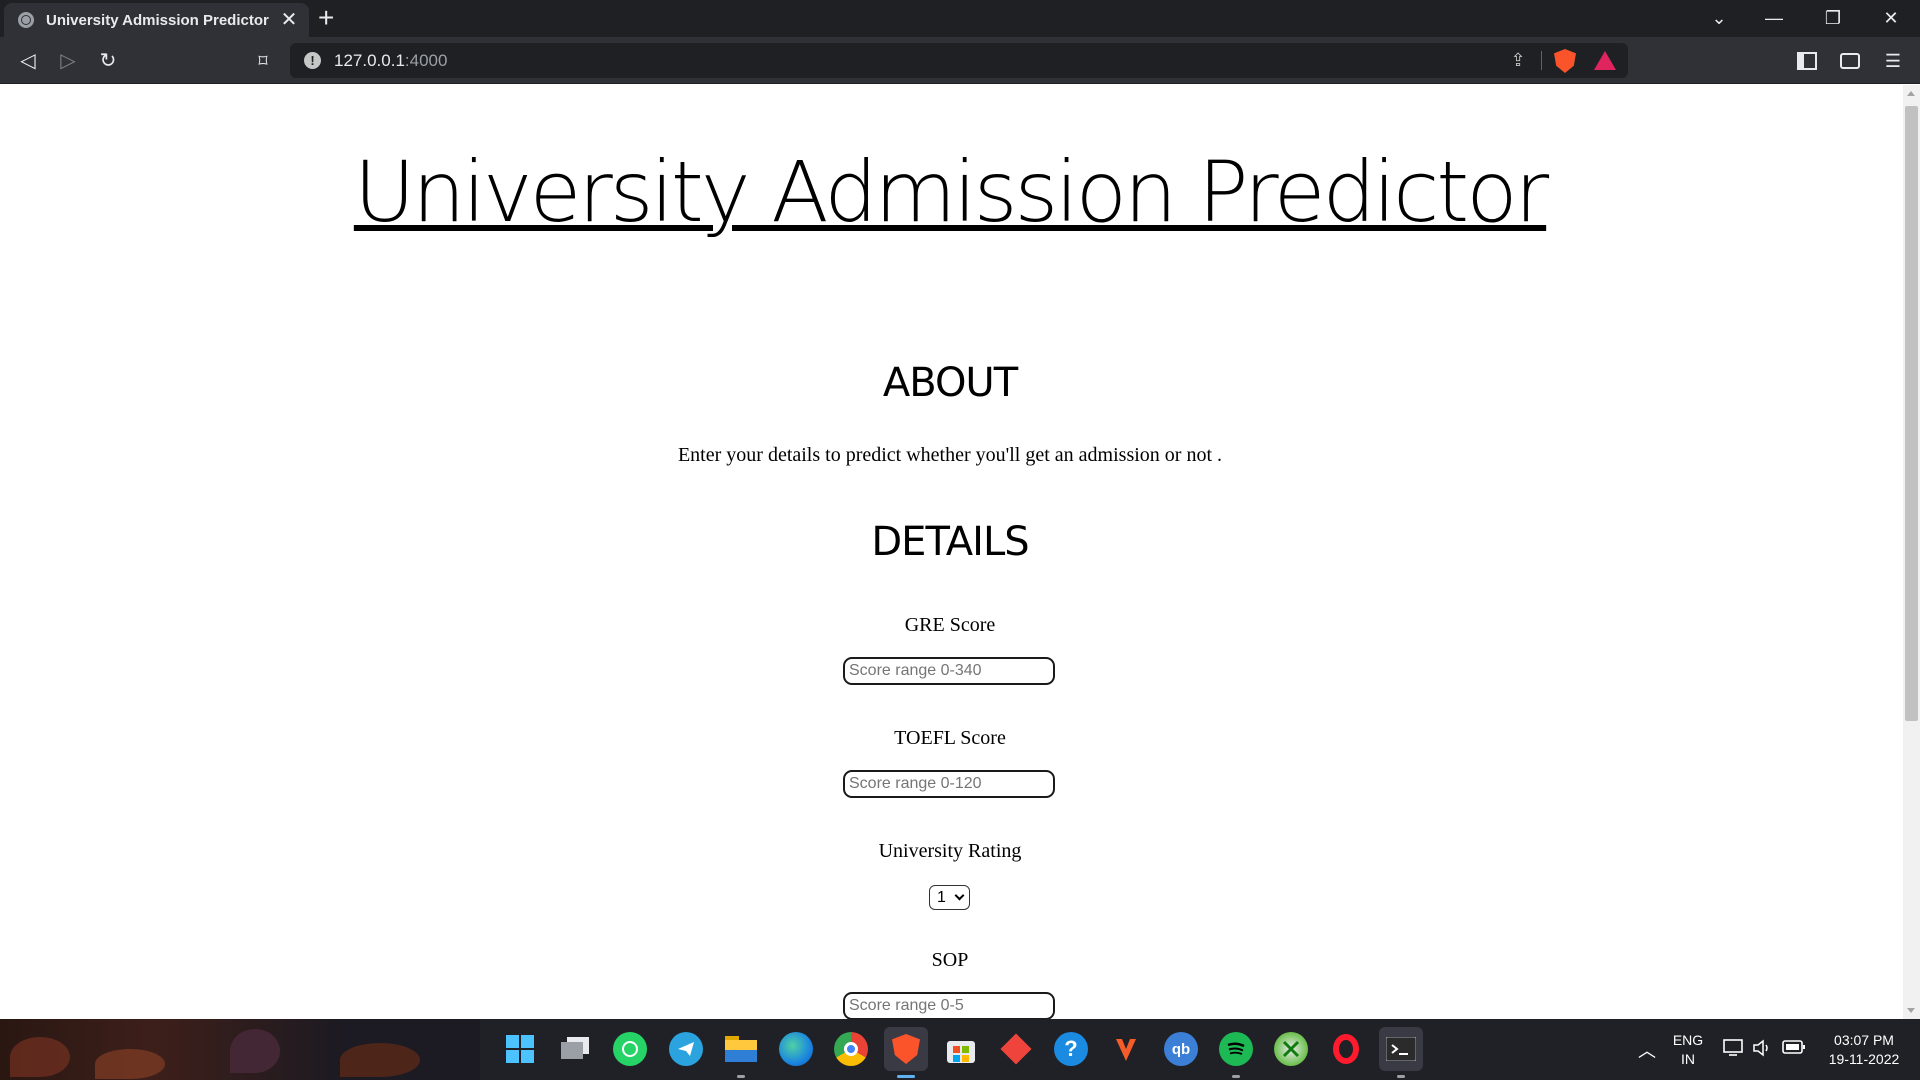 The image size is (1920, 1080). I want to click on info-icon: !, so click(312, 60).